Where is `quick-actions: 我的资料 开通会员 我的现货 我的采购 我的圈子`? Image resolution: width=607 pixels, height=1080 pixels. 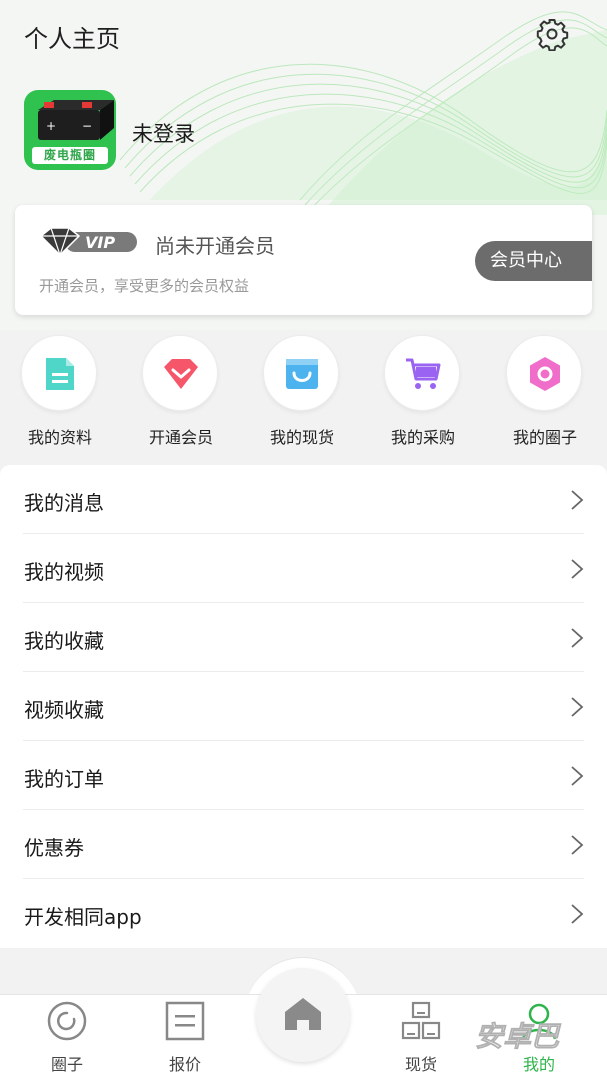 quick-actions: 我的资料 开通会员 我的现货 我的采购 我的圈子 is located at coordinates (303, 392).